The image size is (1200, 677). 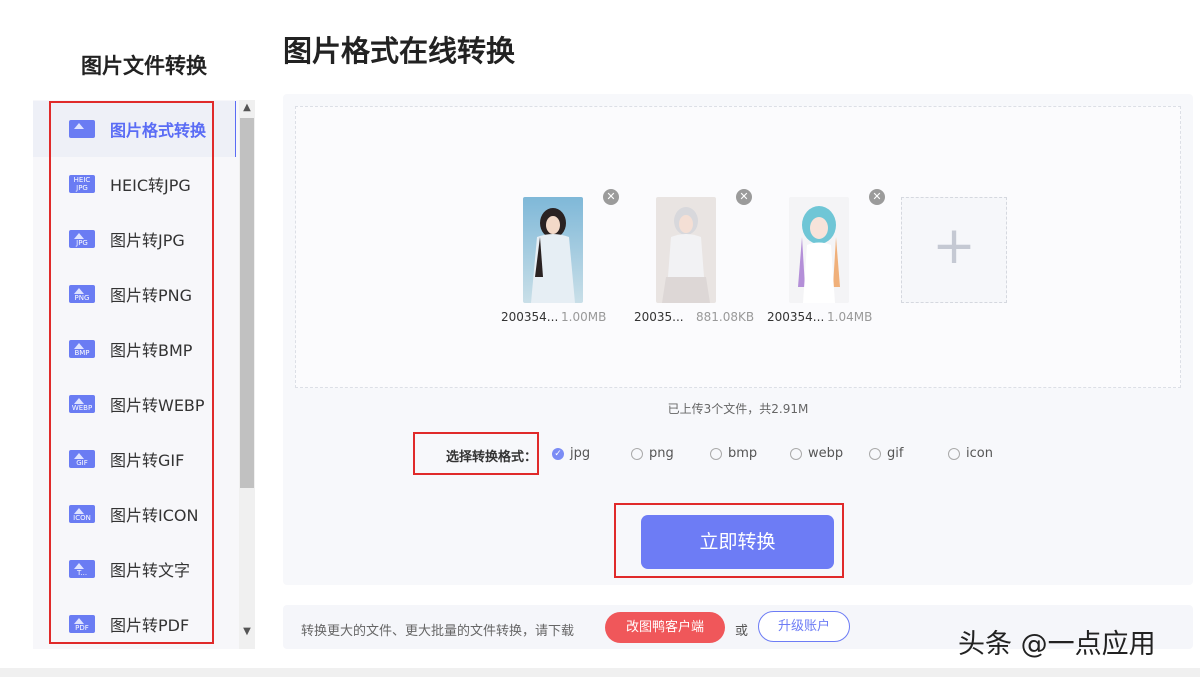 I want to click on sidebar-item-webp: WEBP 图片转WEBP, so click(x=134, y=404).